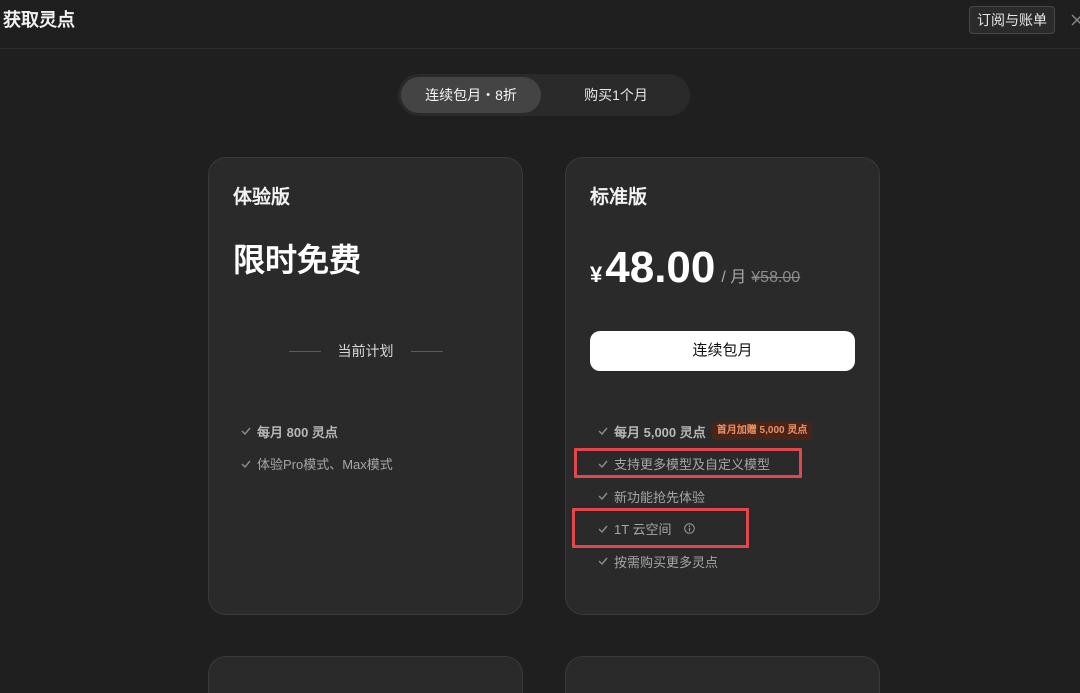 This screenshot has height=693, width=1080. I want to click on page-title: 获取灵点, so click(39, 20).